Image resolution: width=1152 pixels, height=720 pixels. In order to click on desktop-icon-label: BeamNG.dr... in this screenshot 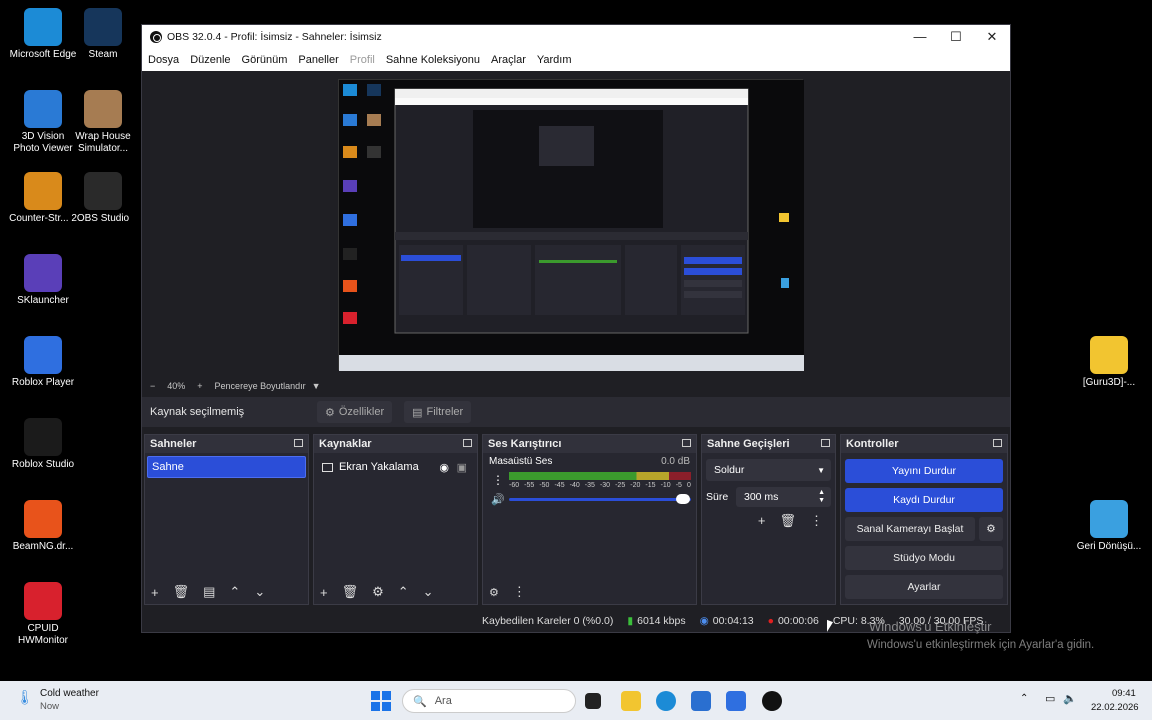, I will do `click(43, 546)`.